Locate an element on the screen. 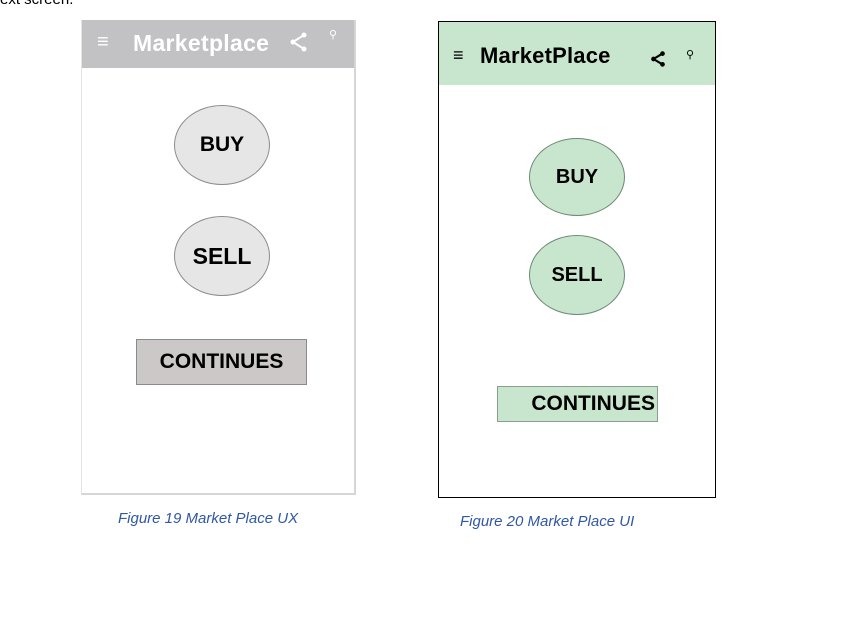  document-text-fragment: ext screen. is located at coordinates (36, 4).